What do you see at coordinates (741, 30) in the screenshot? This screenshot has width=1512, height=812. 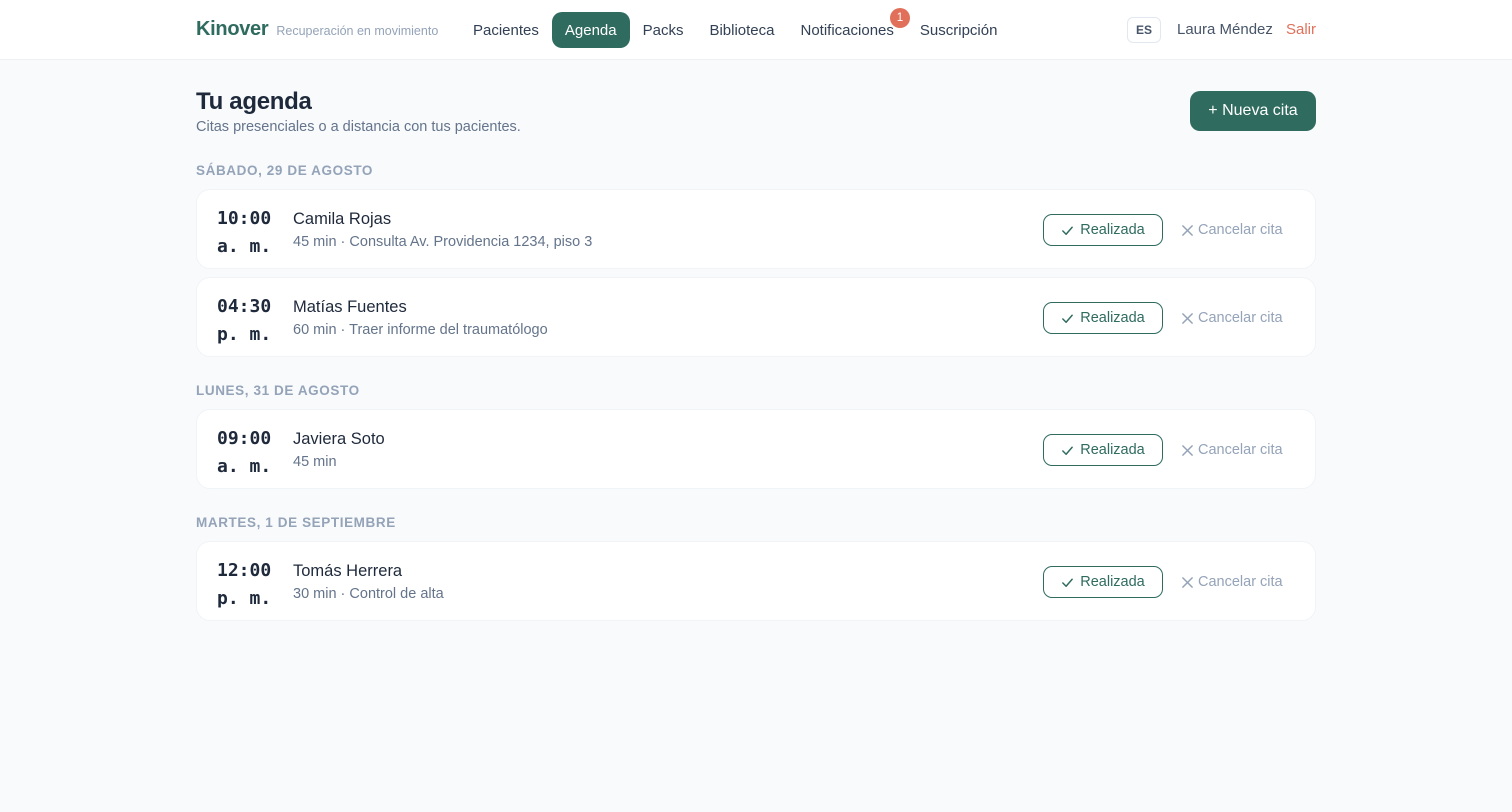 I see `nav-item-biblioteca: Biblioteca` at bounding box center [741, 30].